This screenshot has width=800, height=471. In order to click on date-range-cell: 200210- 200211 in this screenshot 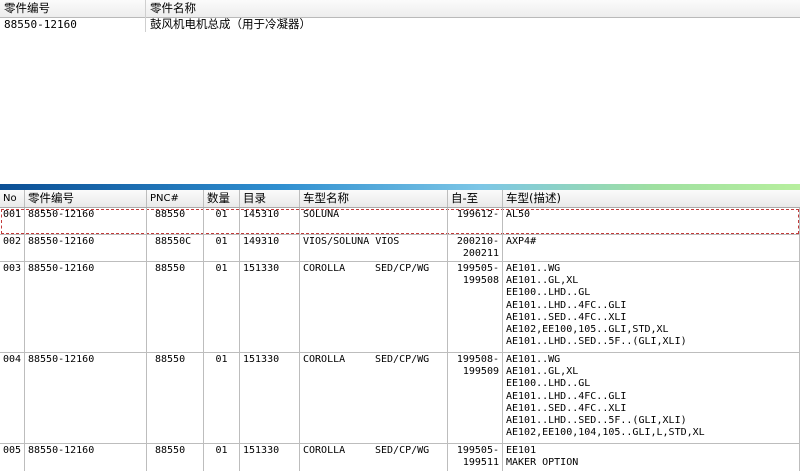, I will do `click(475, 248)`.